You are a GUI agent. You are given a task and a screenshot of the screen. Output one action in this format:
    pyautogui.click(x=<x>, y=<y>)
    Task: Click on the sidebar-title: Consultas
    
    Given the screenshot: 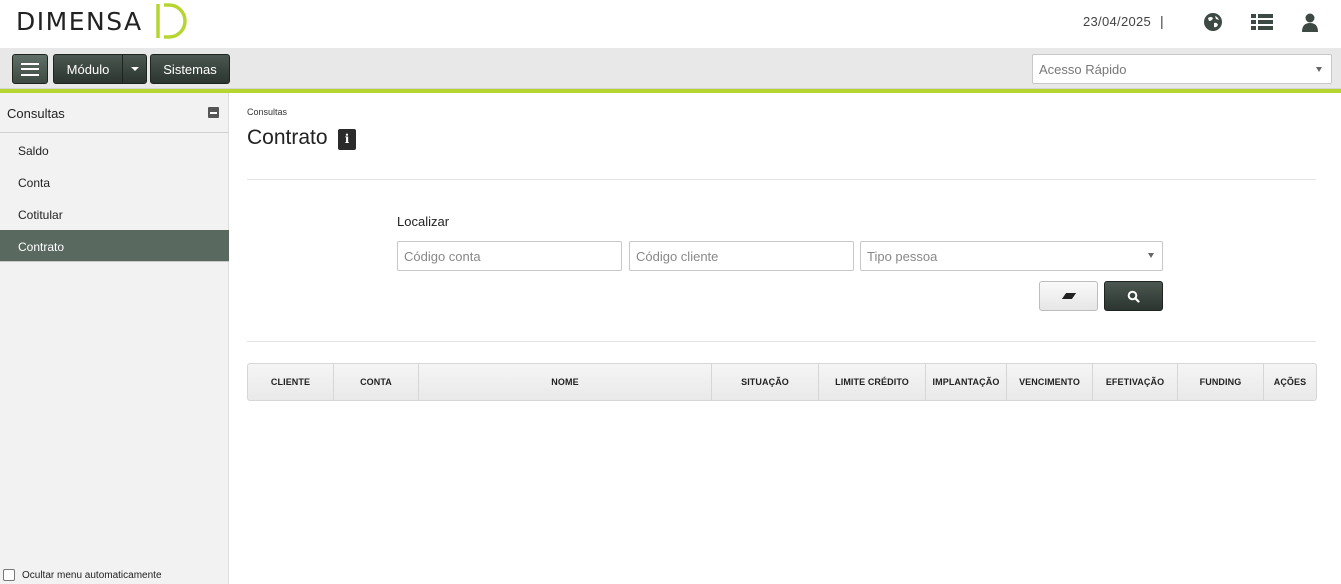 What is the action you would take?
    pyautogui.click(x=36, y=113)
    